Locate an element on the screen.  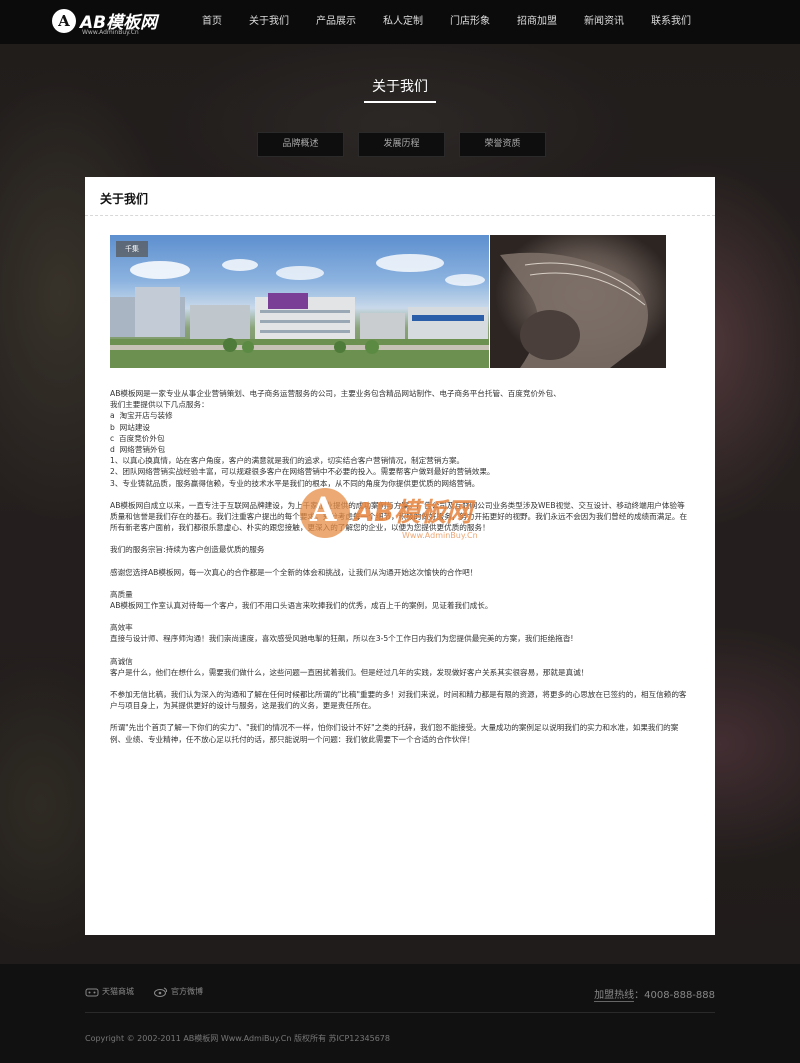
nav-about: 关于我们 is located at coordinates (269, 22).